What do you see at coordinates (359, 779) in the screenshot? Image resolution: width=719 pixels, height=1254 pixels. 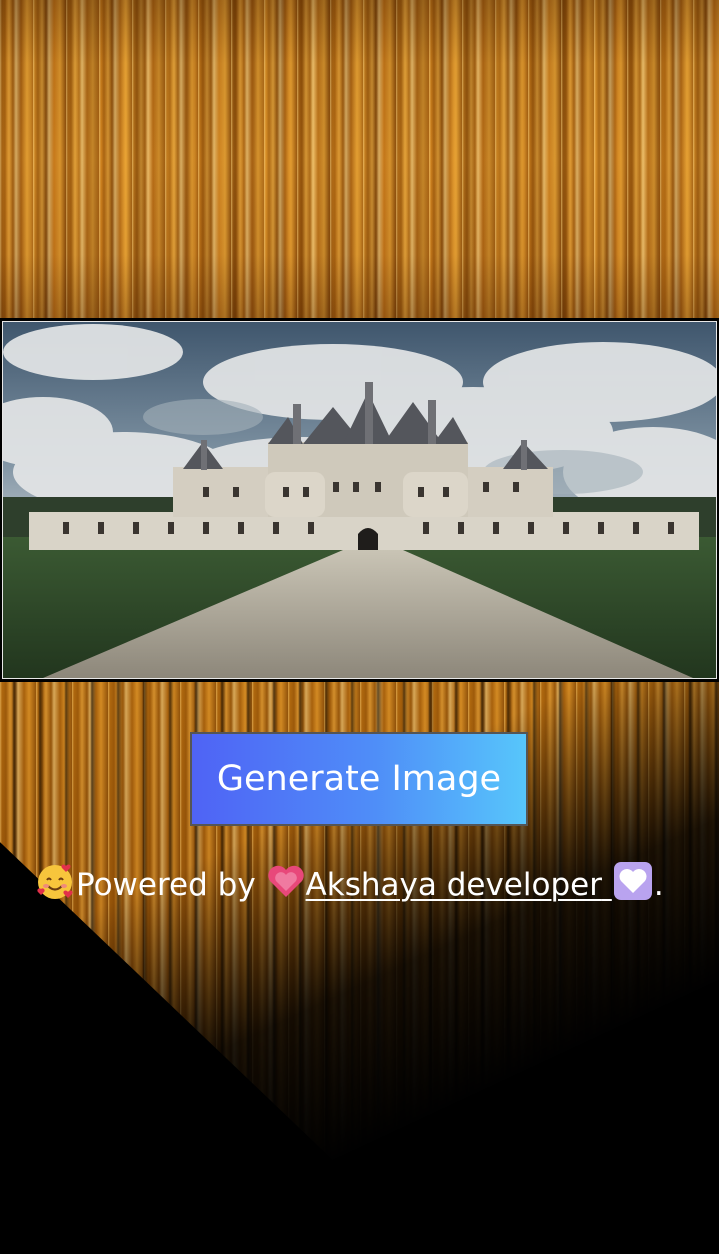 I see `generate-image-button: Generate Image` at bounding box center [359, 779].